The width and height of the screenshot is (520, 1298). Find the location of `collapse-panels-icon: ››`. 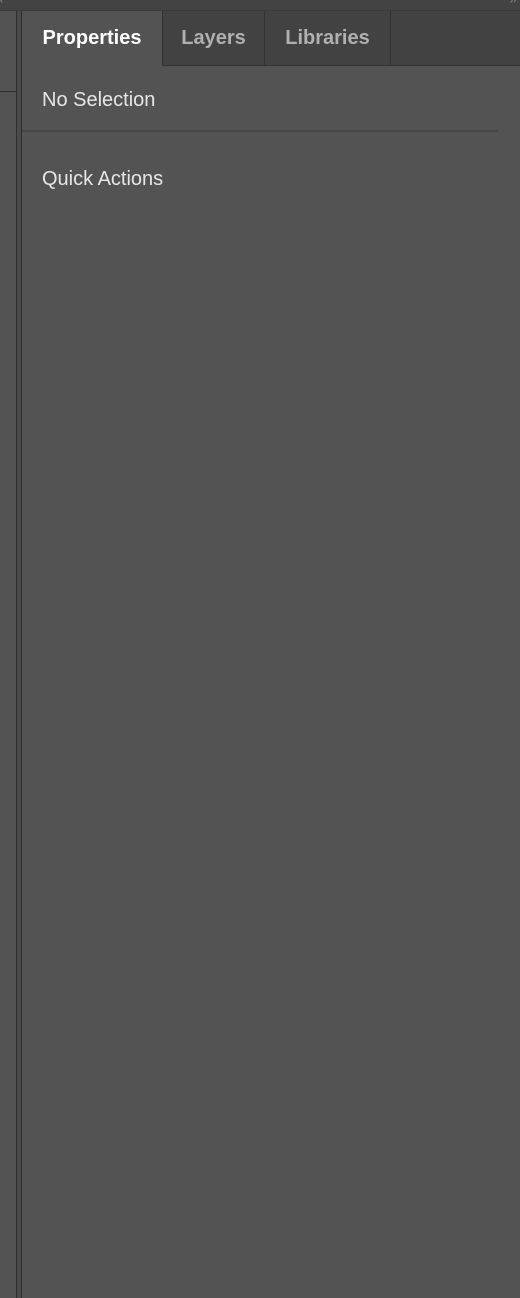

collapse-panels-icon: ›› is located at coordinates (508, 2).